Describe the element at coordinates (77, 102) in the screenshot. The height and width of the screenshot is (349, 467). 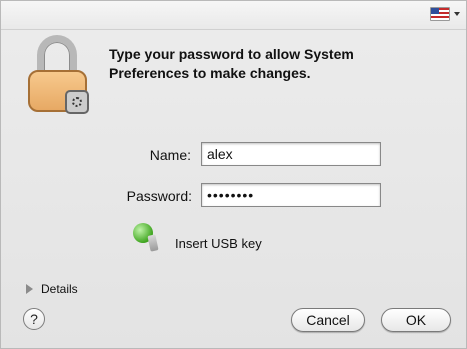
I see `gear-icon` at that location.